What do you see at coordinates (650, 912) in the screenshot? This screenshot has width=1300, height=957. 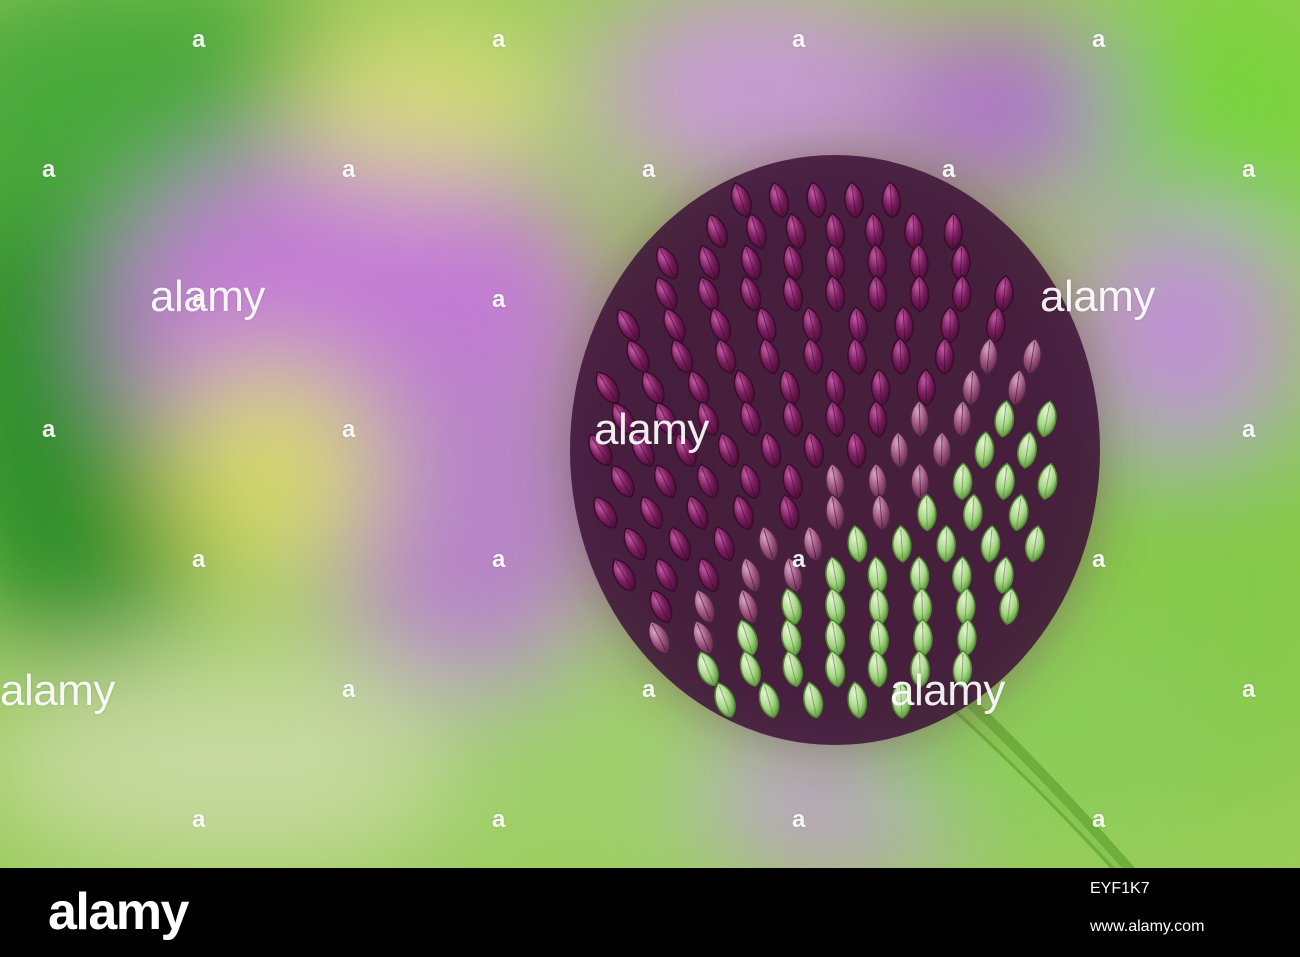 I see `footer-bar: alamy EYF1K7 www.alamy.com` at bounding box center [650, 912].